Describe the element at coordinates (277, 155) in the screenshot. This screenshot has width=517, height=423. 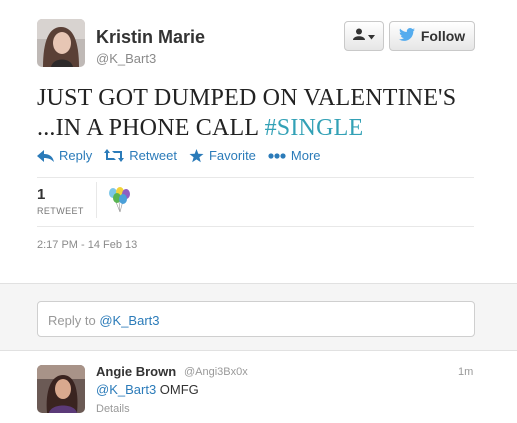
I see `more-dots-icon` at that location.